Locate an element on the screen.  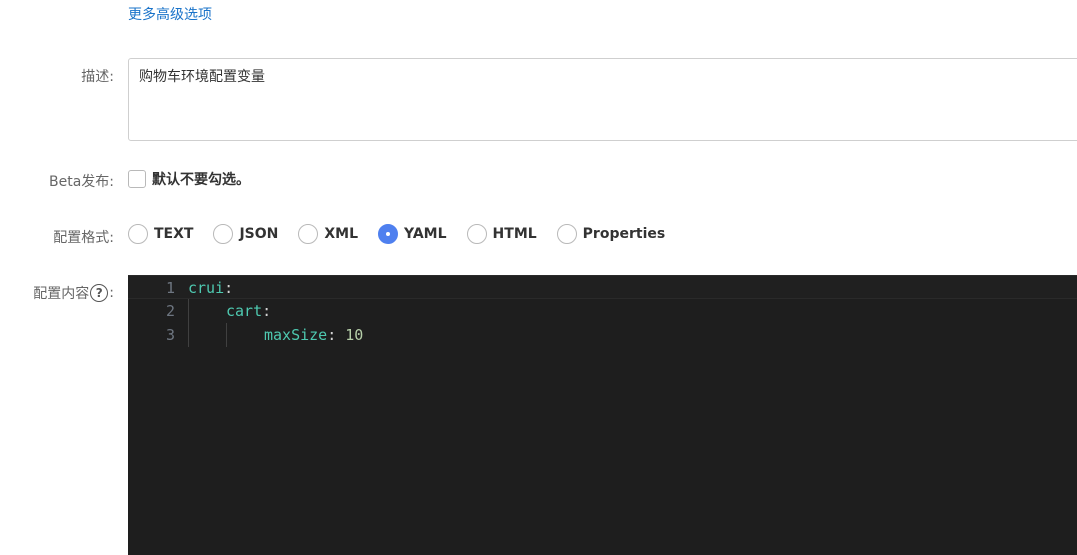
yaml-key: cart is located at coordinates (244, 311).